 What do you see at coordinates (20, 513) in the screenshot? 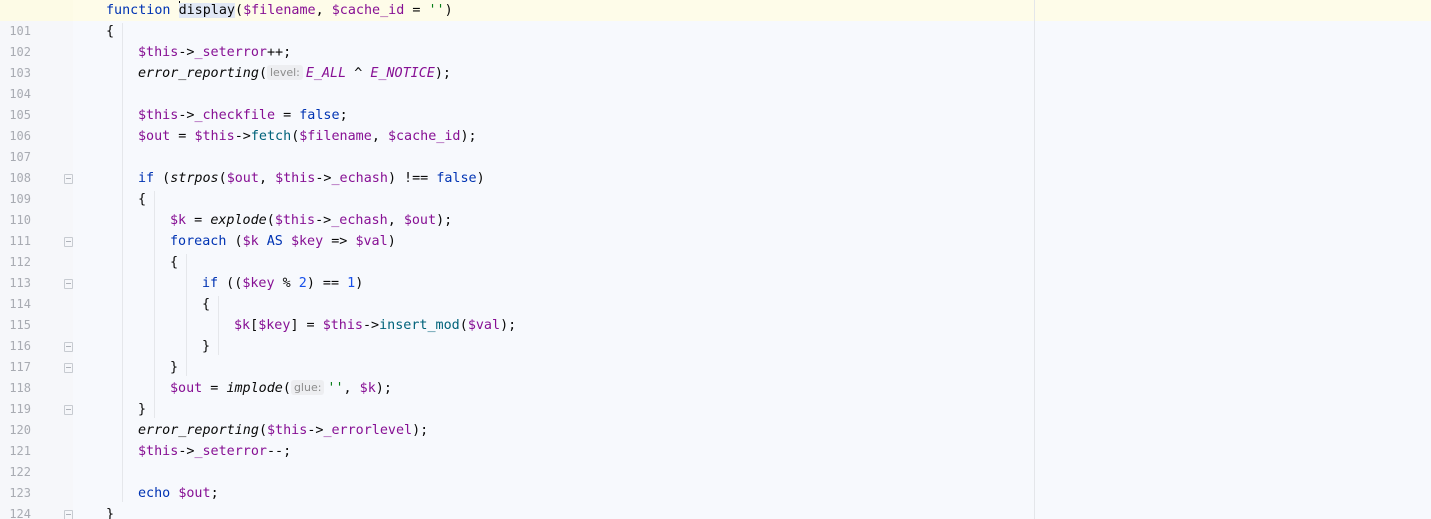
I see `line-number: 124` at bounding box center [20, 513].